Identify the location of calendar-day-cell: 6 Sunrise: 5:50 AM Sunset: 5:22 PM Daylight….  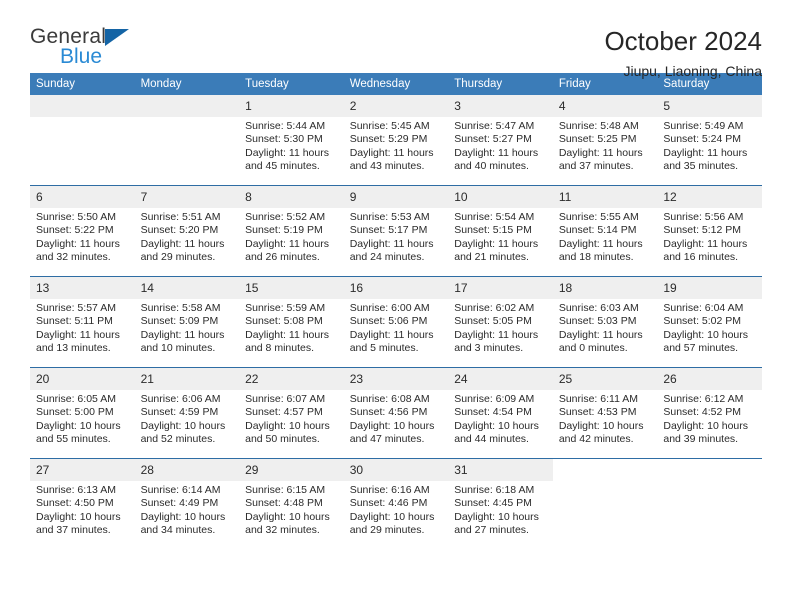
(82, 231).